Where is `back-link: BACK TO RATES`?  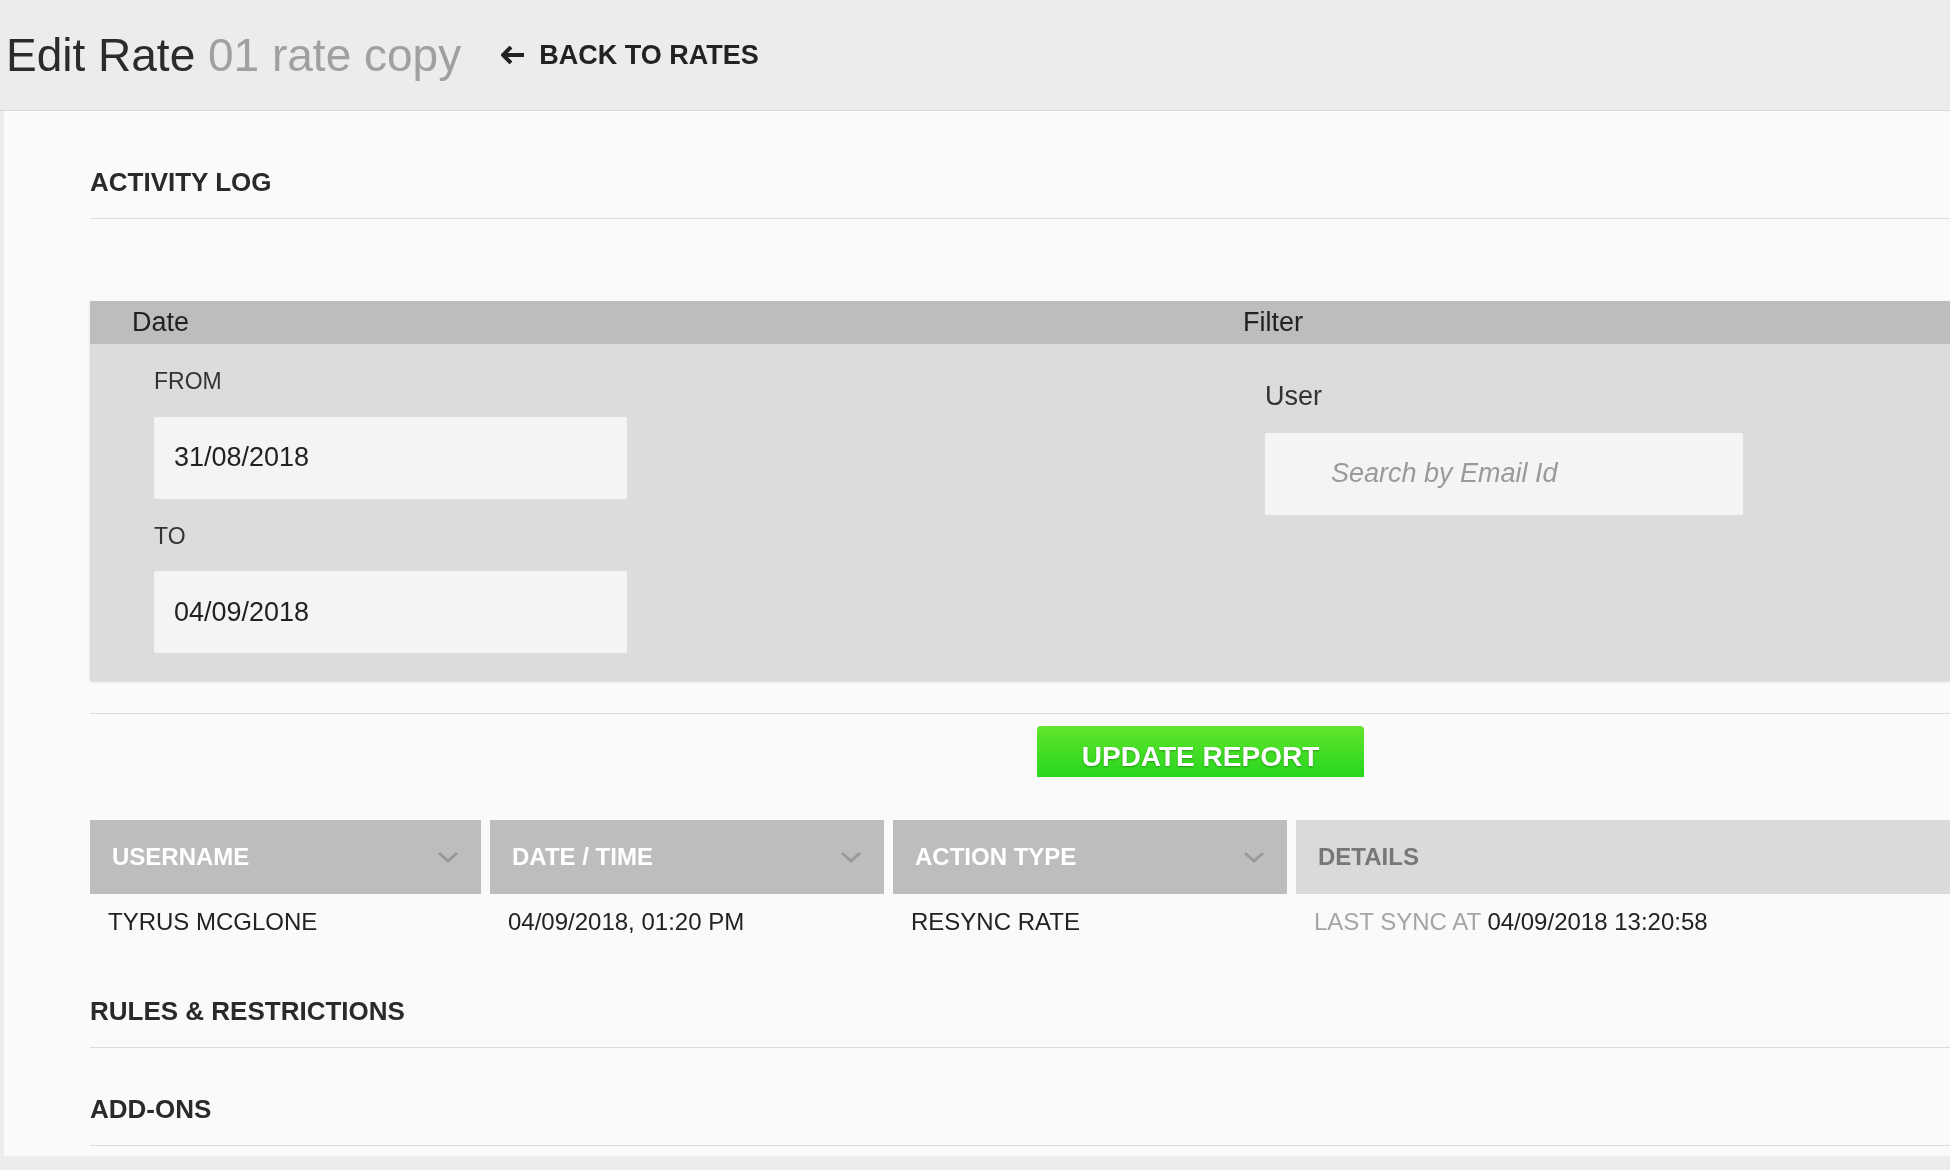 back-link: BACK TO RATES is located at coordinates (630, 55).